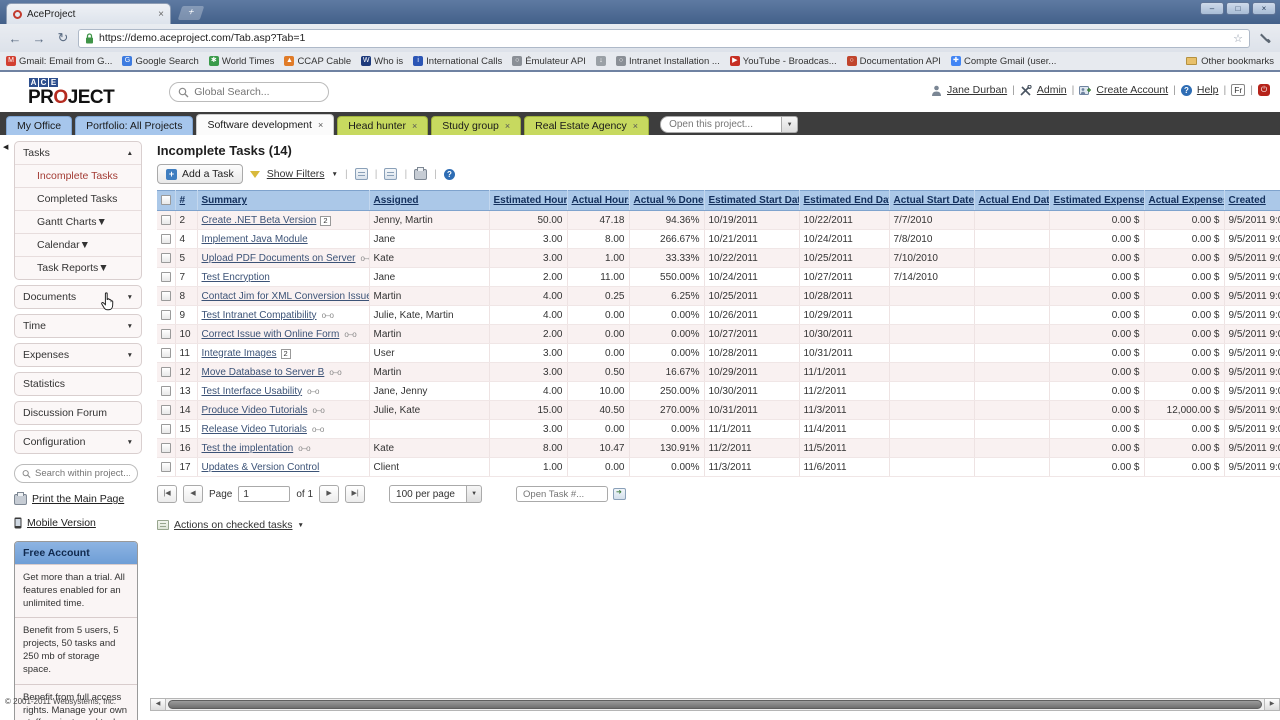  I want to click on bookmark-item: ○ Documentation API, so click(893, 61).